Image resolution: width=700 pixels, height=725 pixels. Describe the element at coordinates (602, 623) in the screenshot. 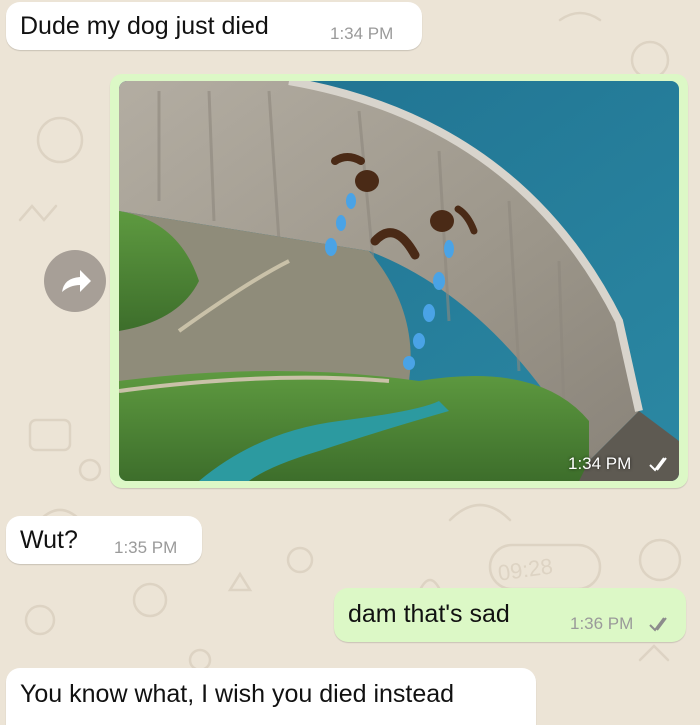

I see `message-timestamp: 1:36 PM` at that location.